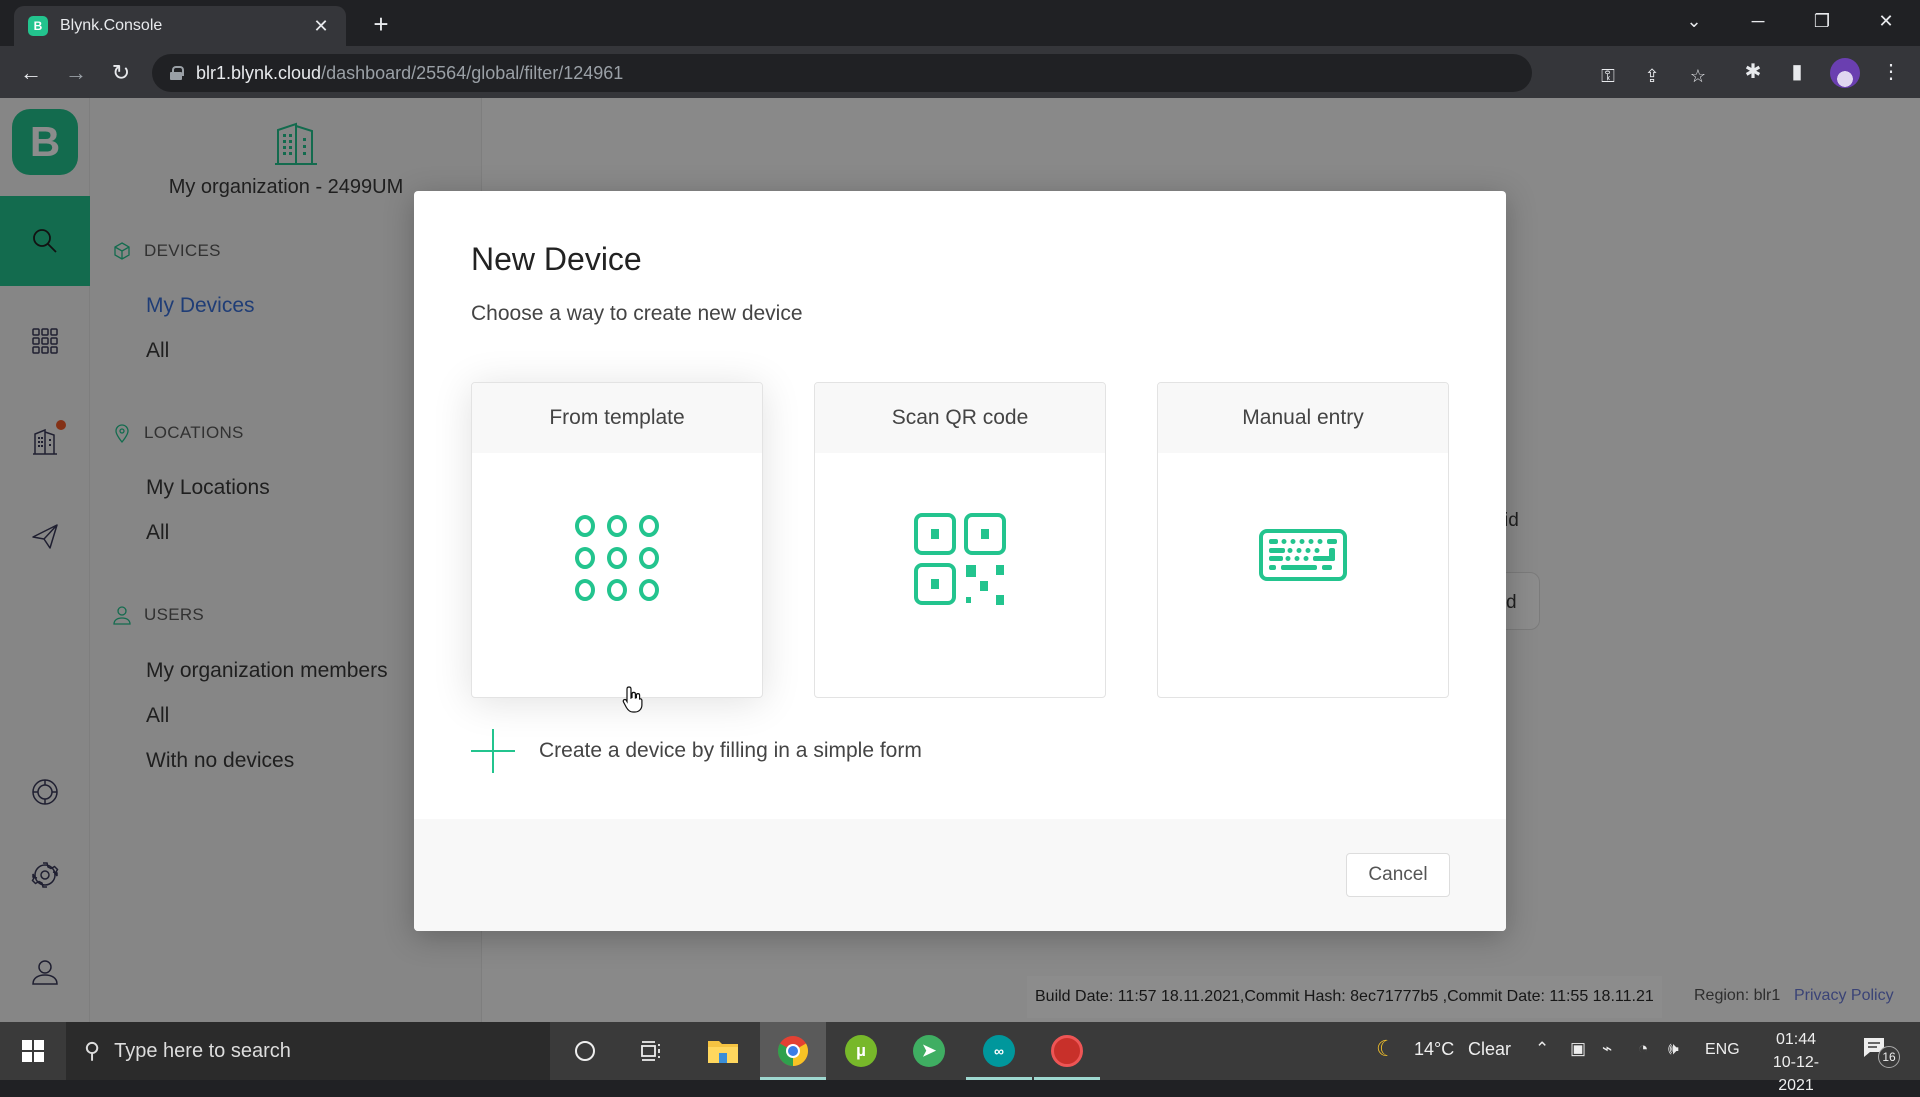 The image size is (1920, 1097). I want to click on telegram-icon: ➤, so click(929, 1051).